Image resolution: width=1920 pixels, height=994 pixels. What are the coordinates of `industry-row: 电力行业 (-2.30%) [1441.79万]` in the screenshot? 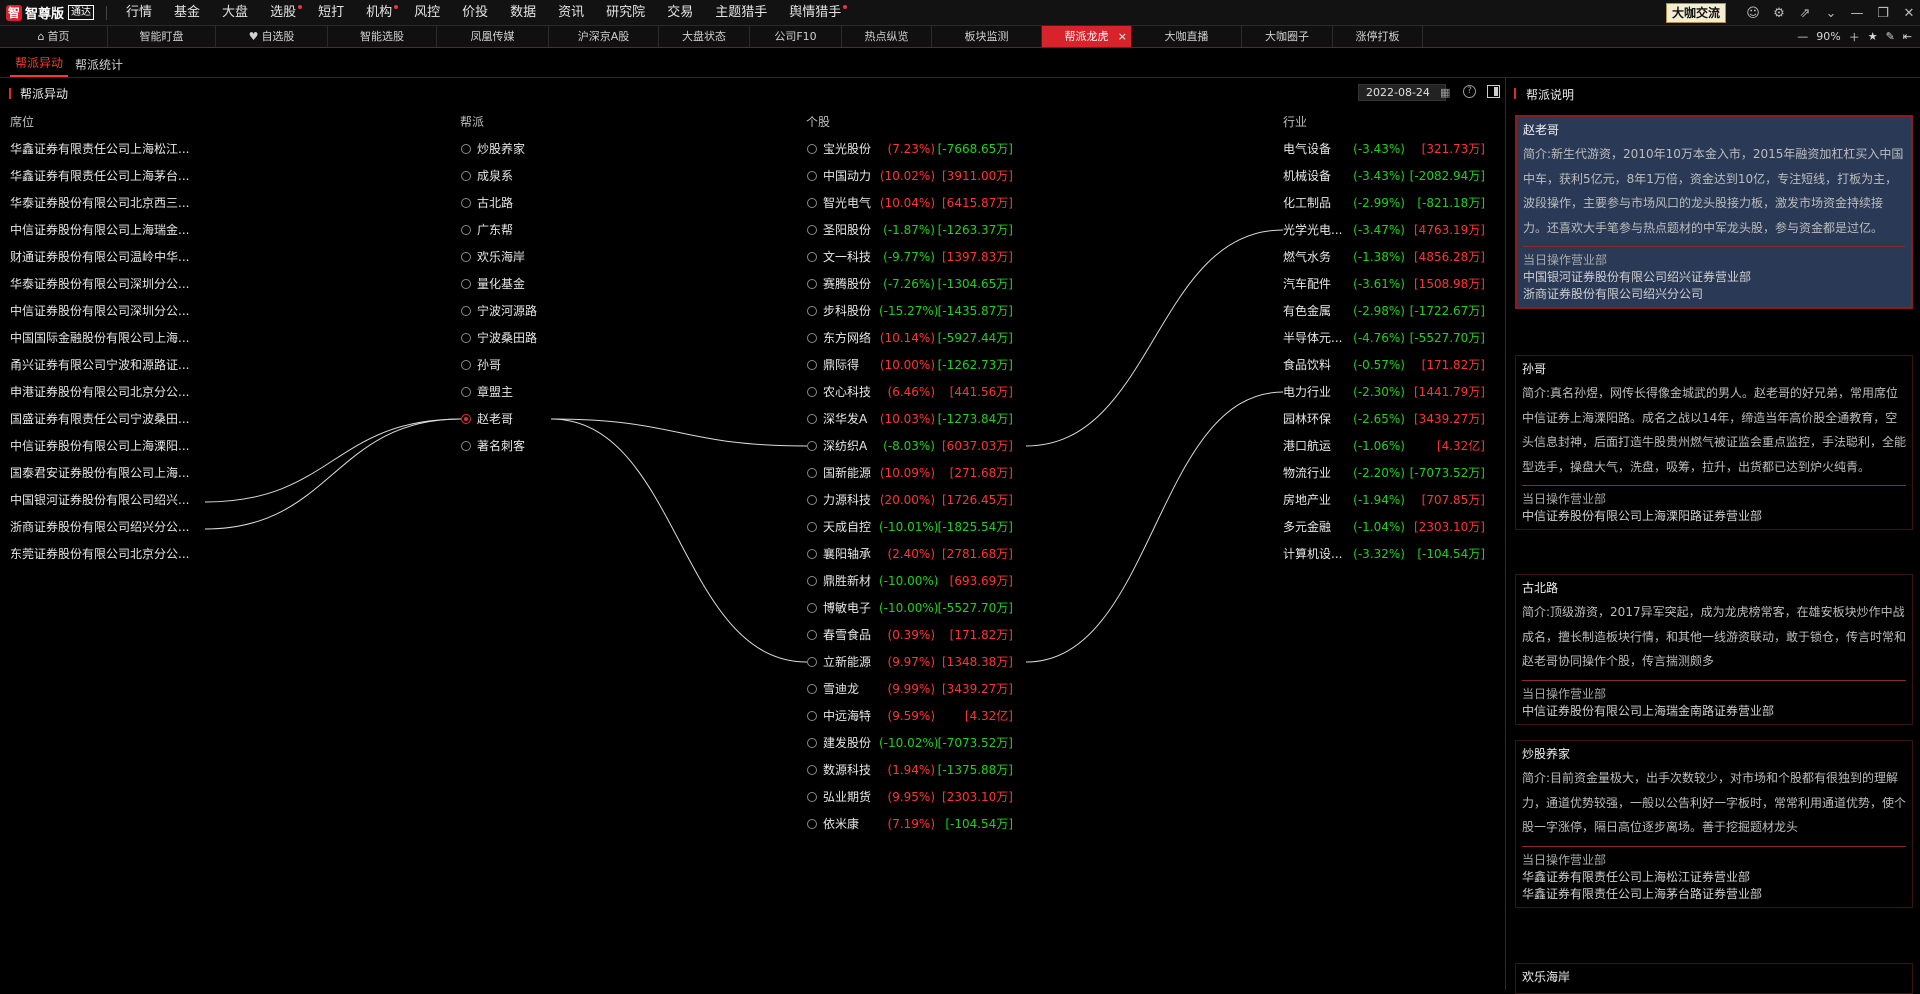 It's located at (1384, 392).